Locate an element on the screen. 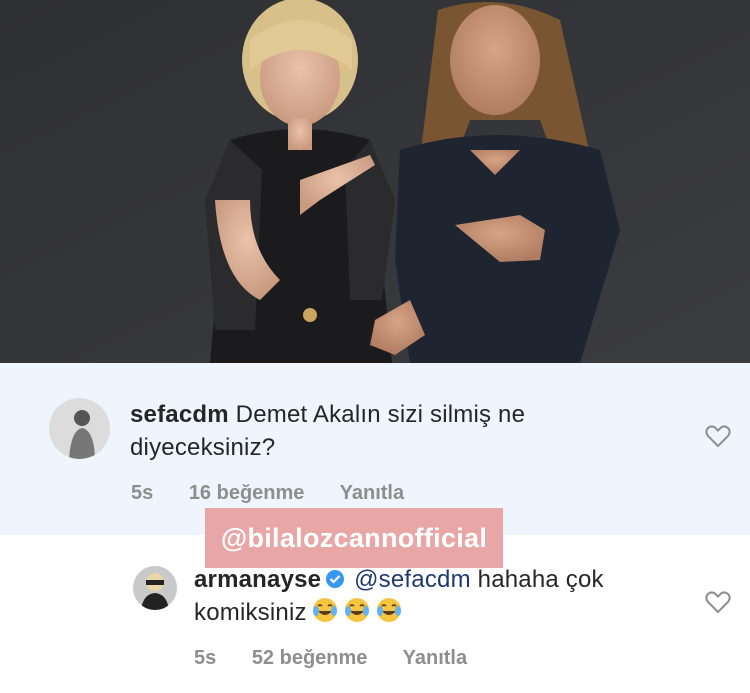 This screenshot has width=750, height=693. comment-likes: 52 beğenme is located at coordinates (310, 658).